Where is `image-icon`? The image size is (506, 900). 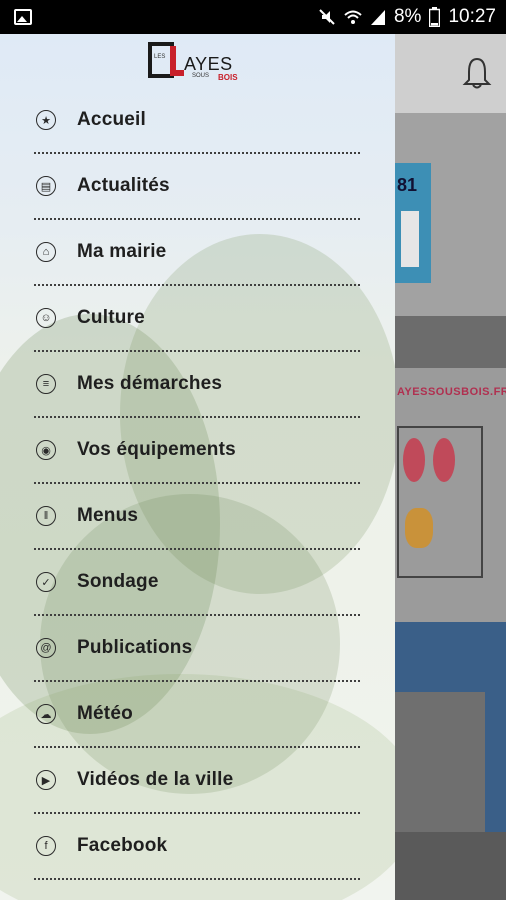
image-icon is located at coordinates (23, 17).